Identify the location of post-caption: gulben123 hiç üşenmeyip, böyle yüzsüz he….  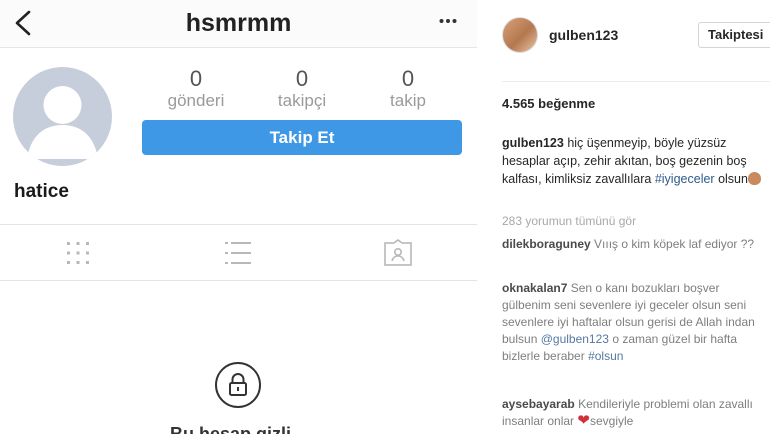
(635, 161).